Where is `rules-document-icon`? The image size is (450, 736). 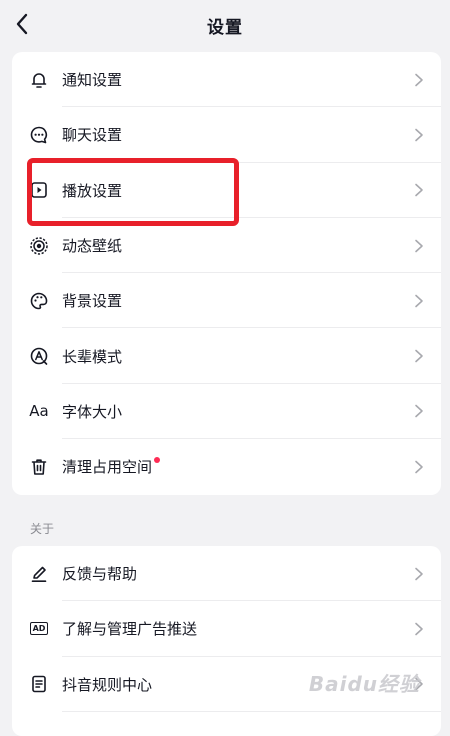
rules-document-icon is located at coordinates (39, 684).